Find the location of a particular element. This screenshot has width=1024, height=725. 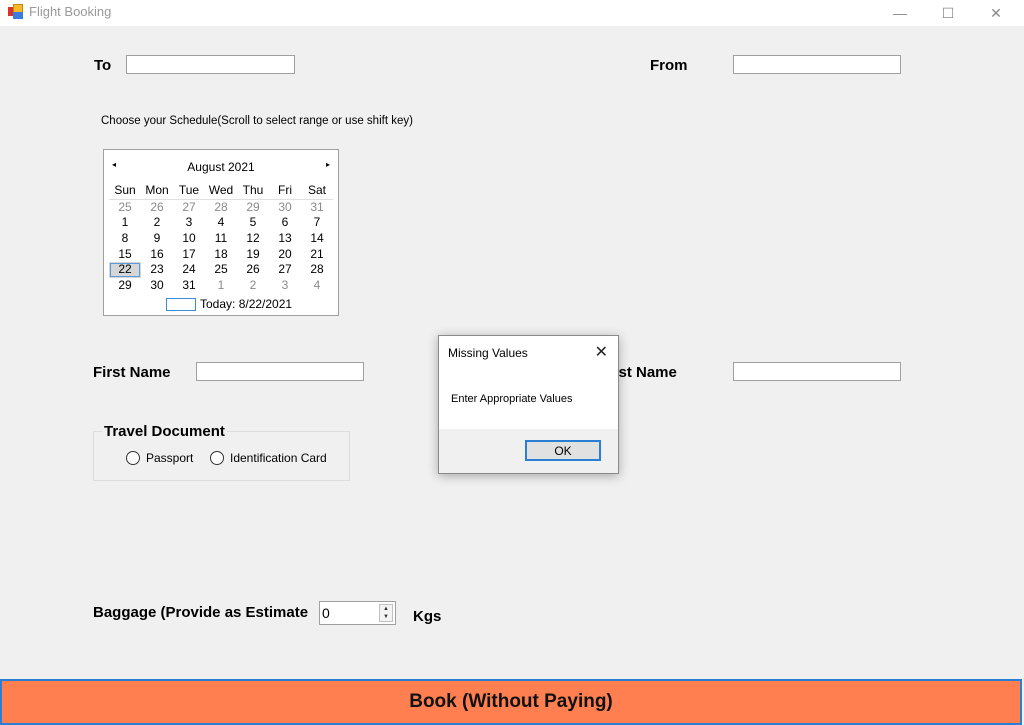

calendar-day: 9 is located at coordinates (157, 239).